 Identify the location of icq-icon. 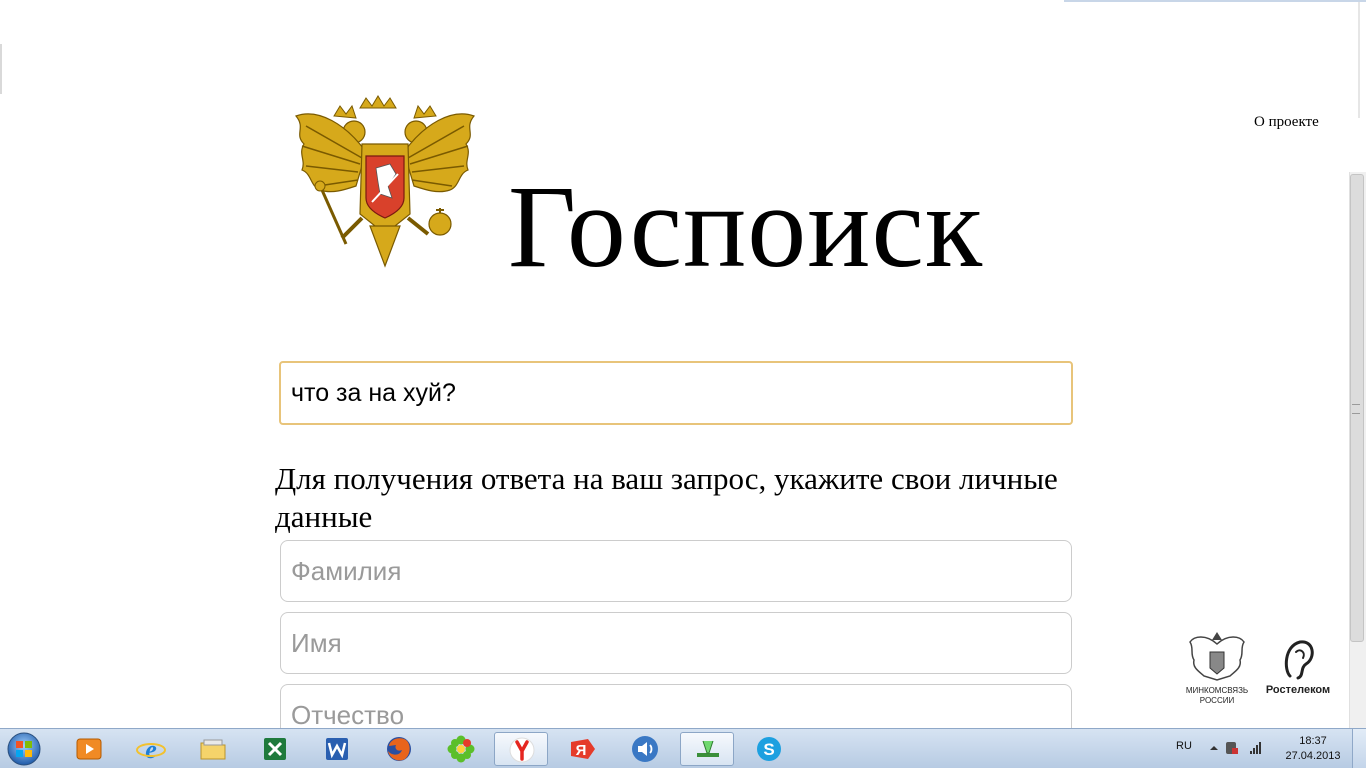
(461, 749).